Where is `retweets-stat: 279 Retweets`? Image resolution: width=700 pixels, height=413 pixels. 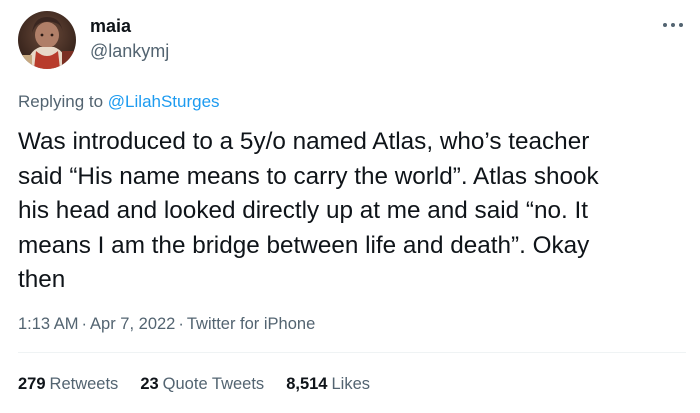 retweets-stat: 279 Retweets is located at coordinates (68, 384).